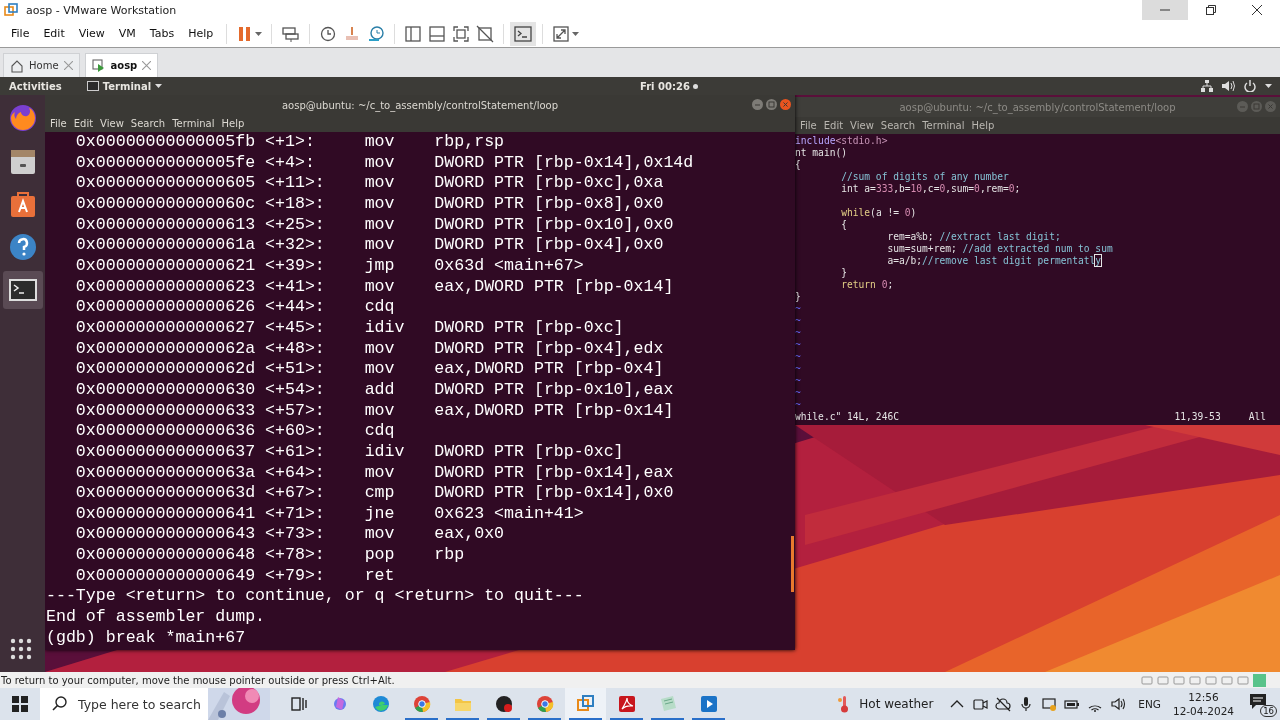  I want to click on tab: aosp, so click(121, 65).